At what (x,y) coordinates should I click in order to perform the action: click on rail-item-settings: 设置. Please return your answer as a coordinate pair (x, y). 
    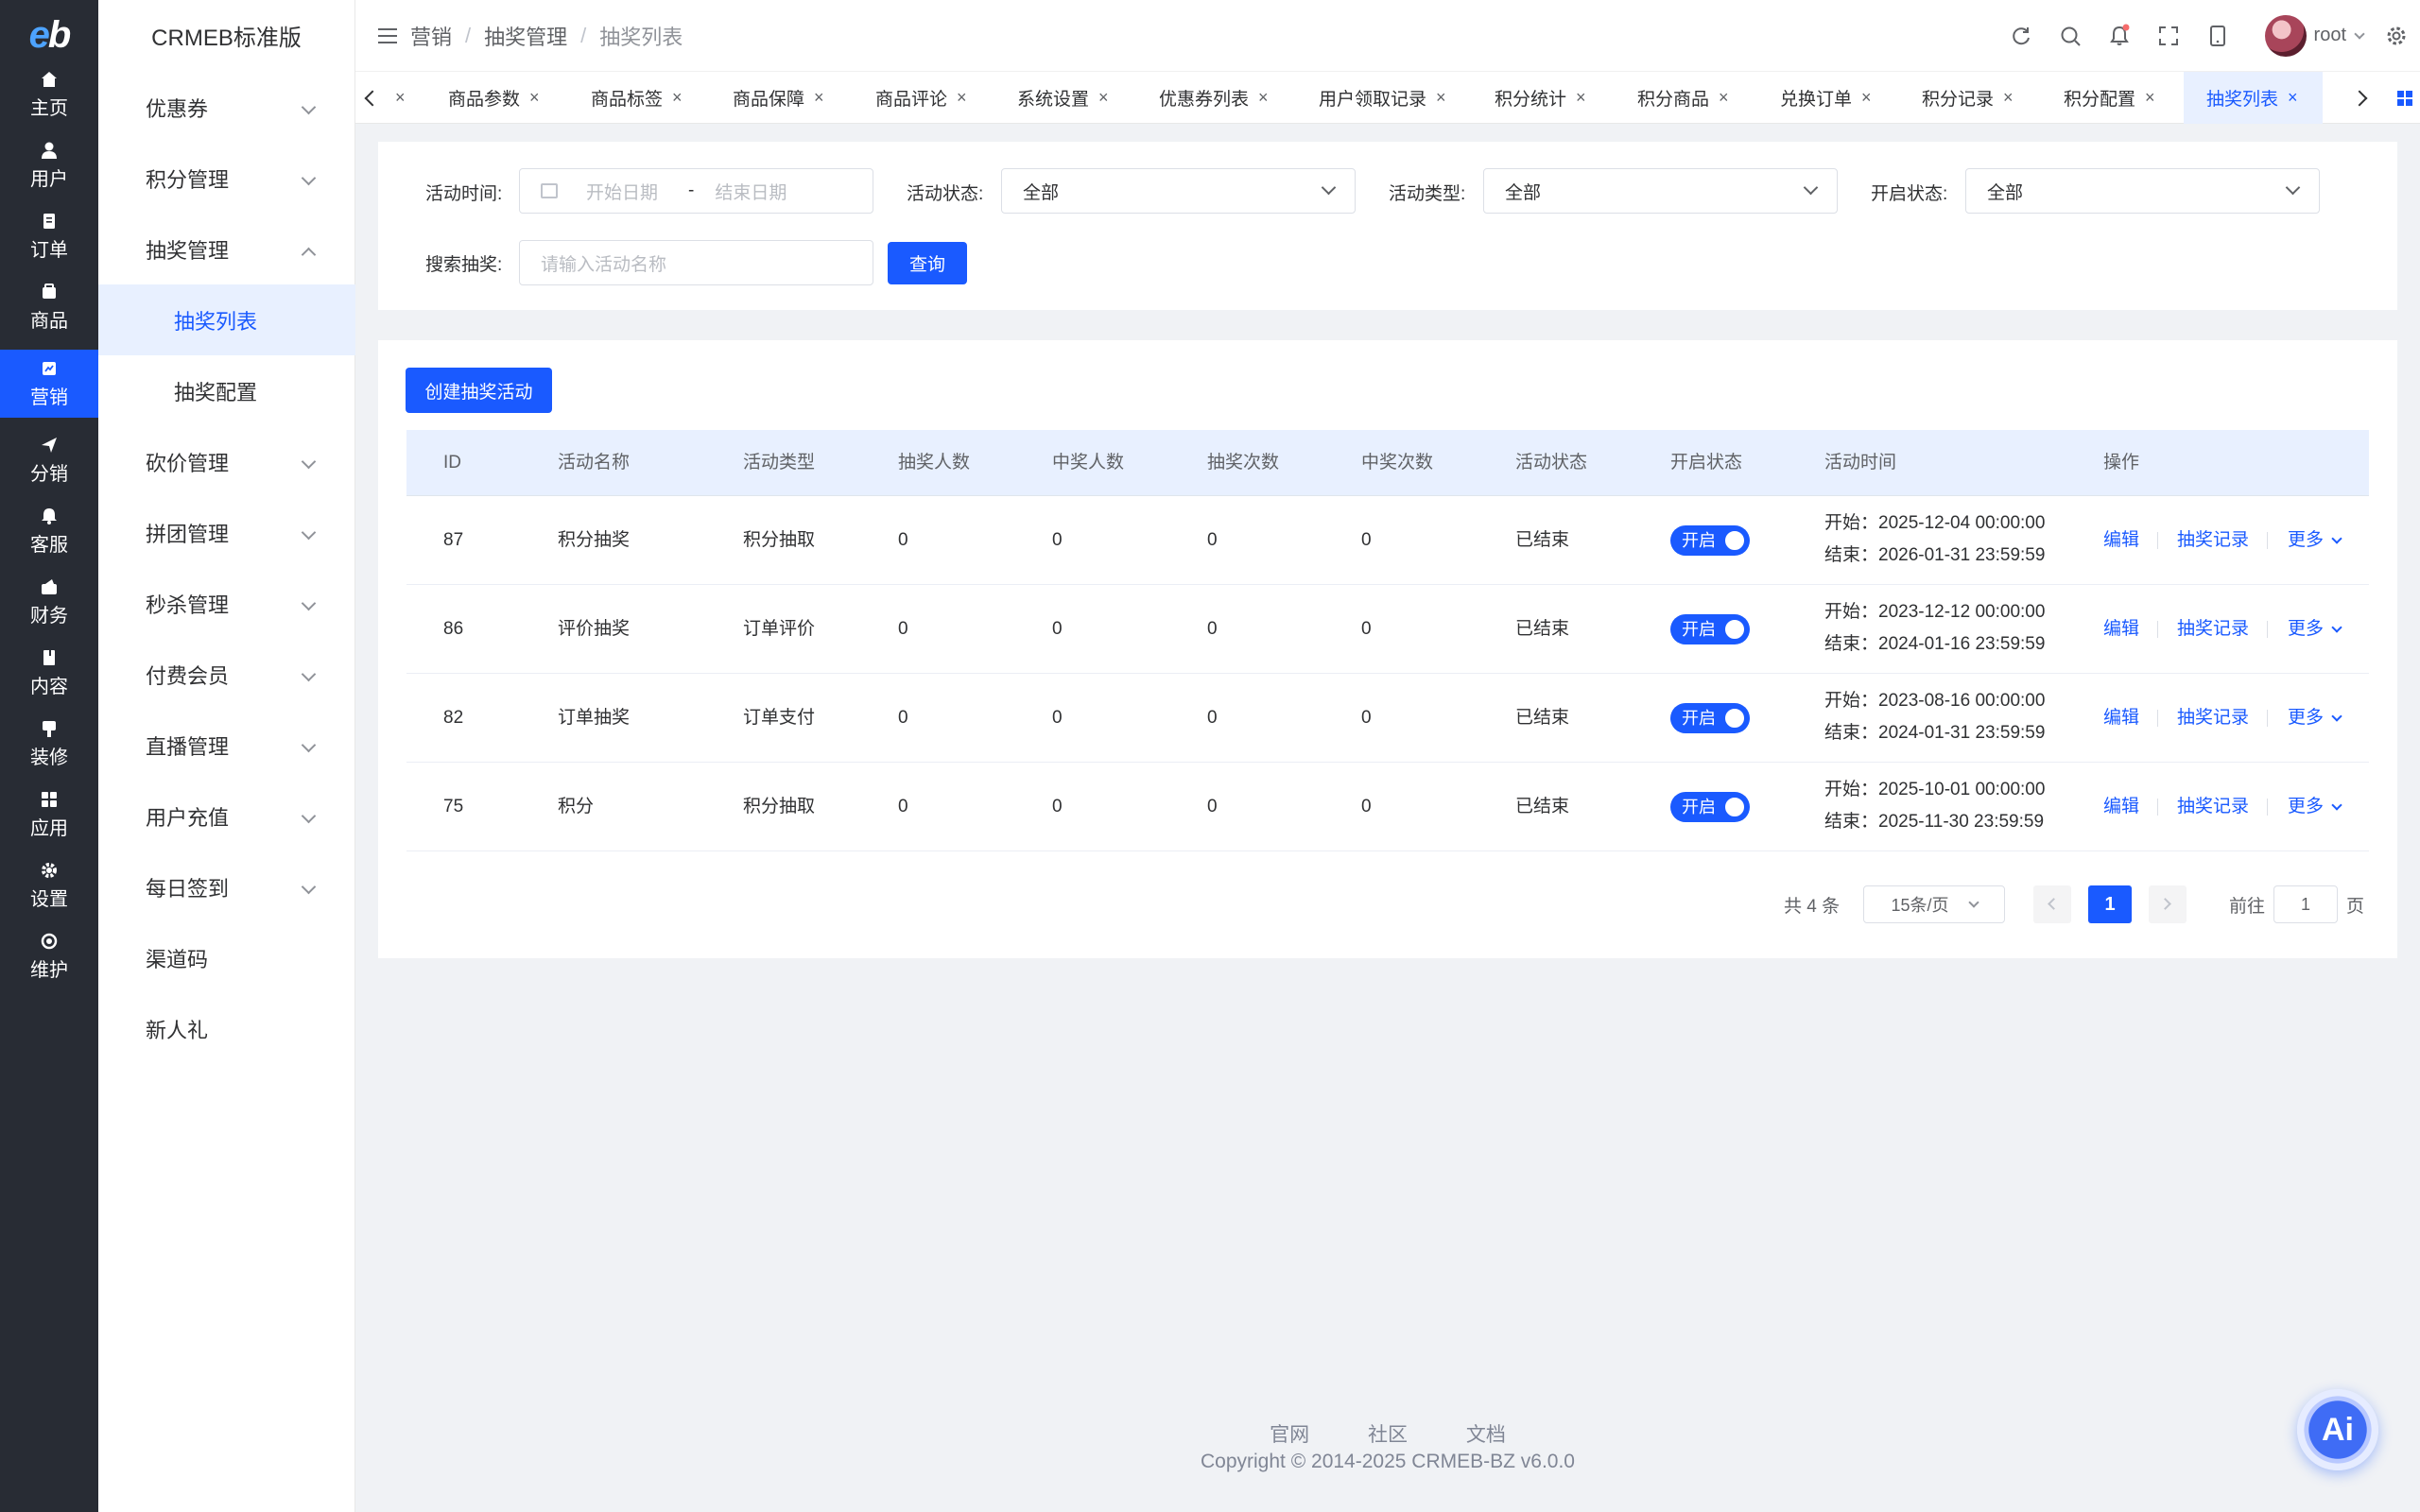
    Looking at the image, I should click on (49, 885).